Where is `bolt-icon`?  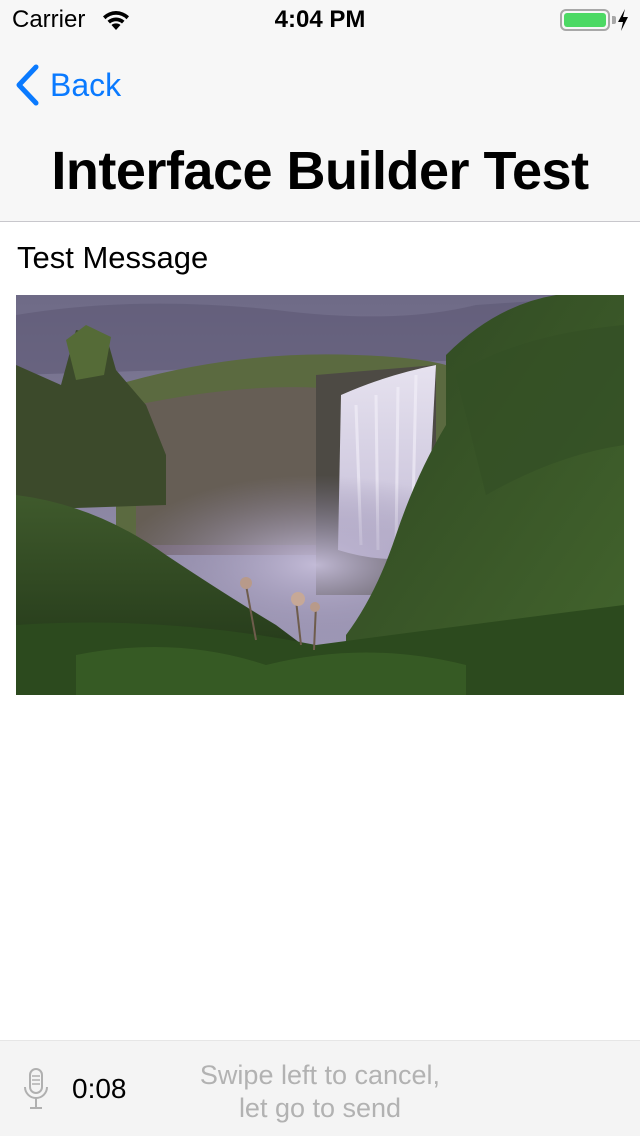 bolt-icon is located at coordinates (623, 20).